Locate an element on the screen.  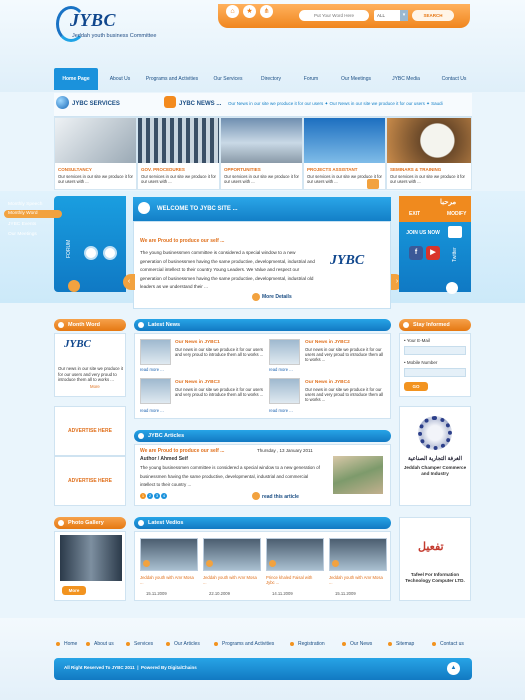
email-field is located at coordinates (435, 350).